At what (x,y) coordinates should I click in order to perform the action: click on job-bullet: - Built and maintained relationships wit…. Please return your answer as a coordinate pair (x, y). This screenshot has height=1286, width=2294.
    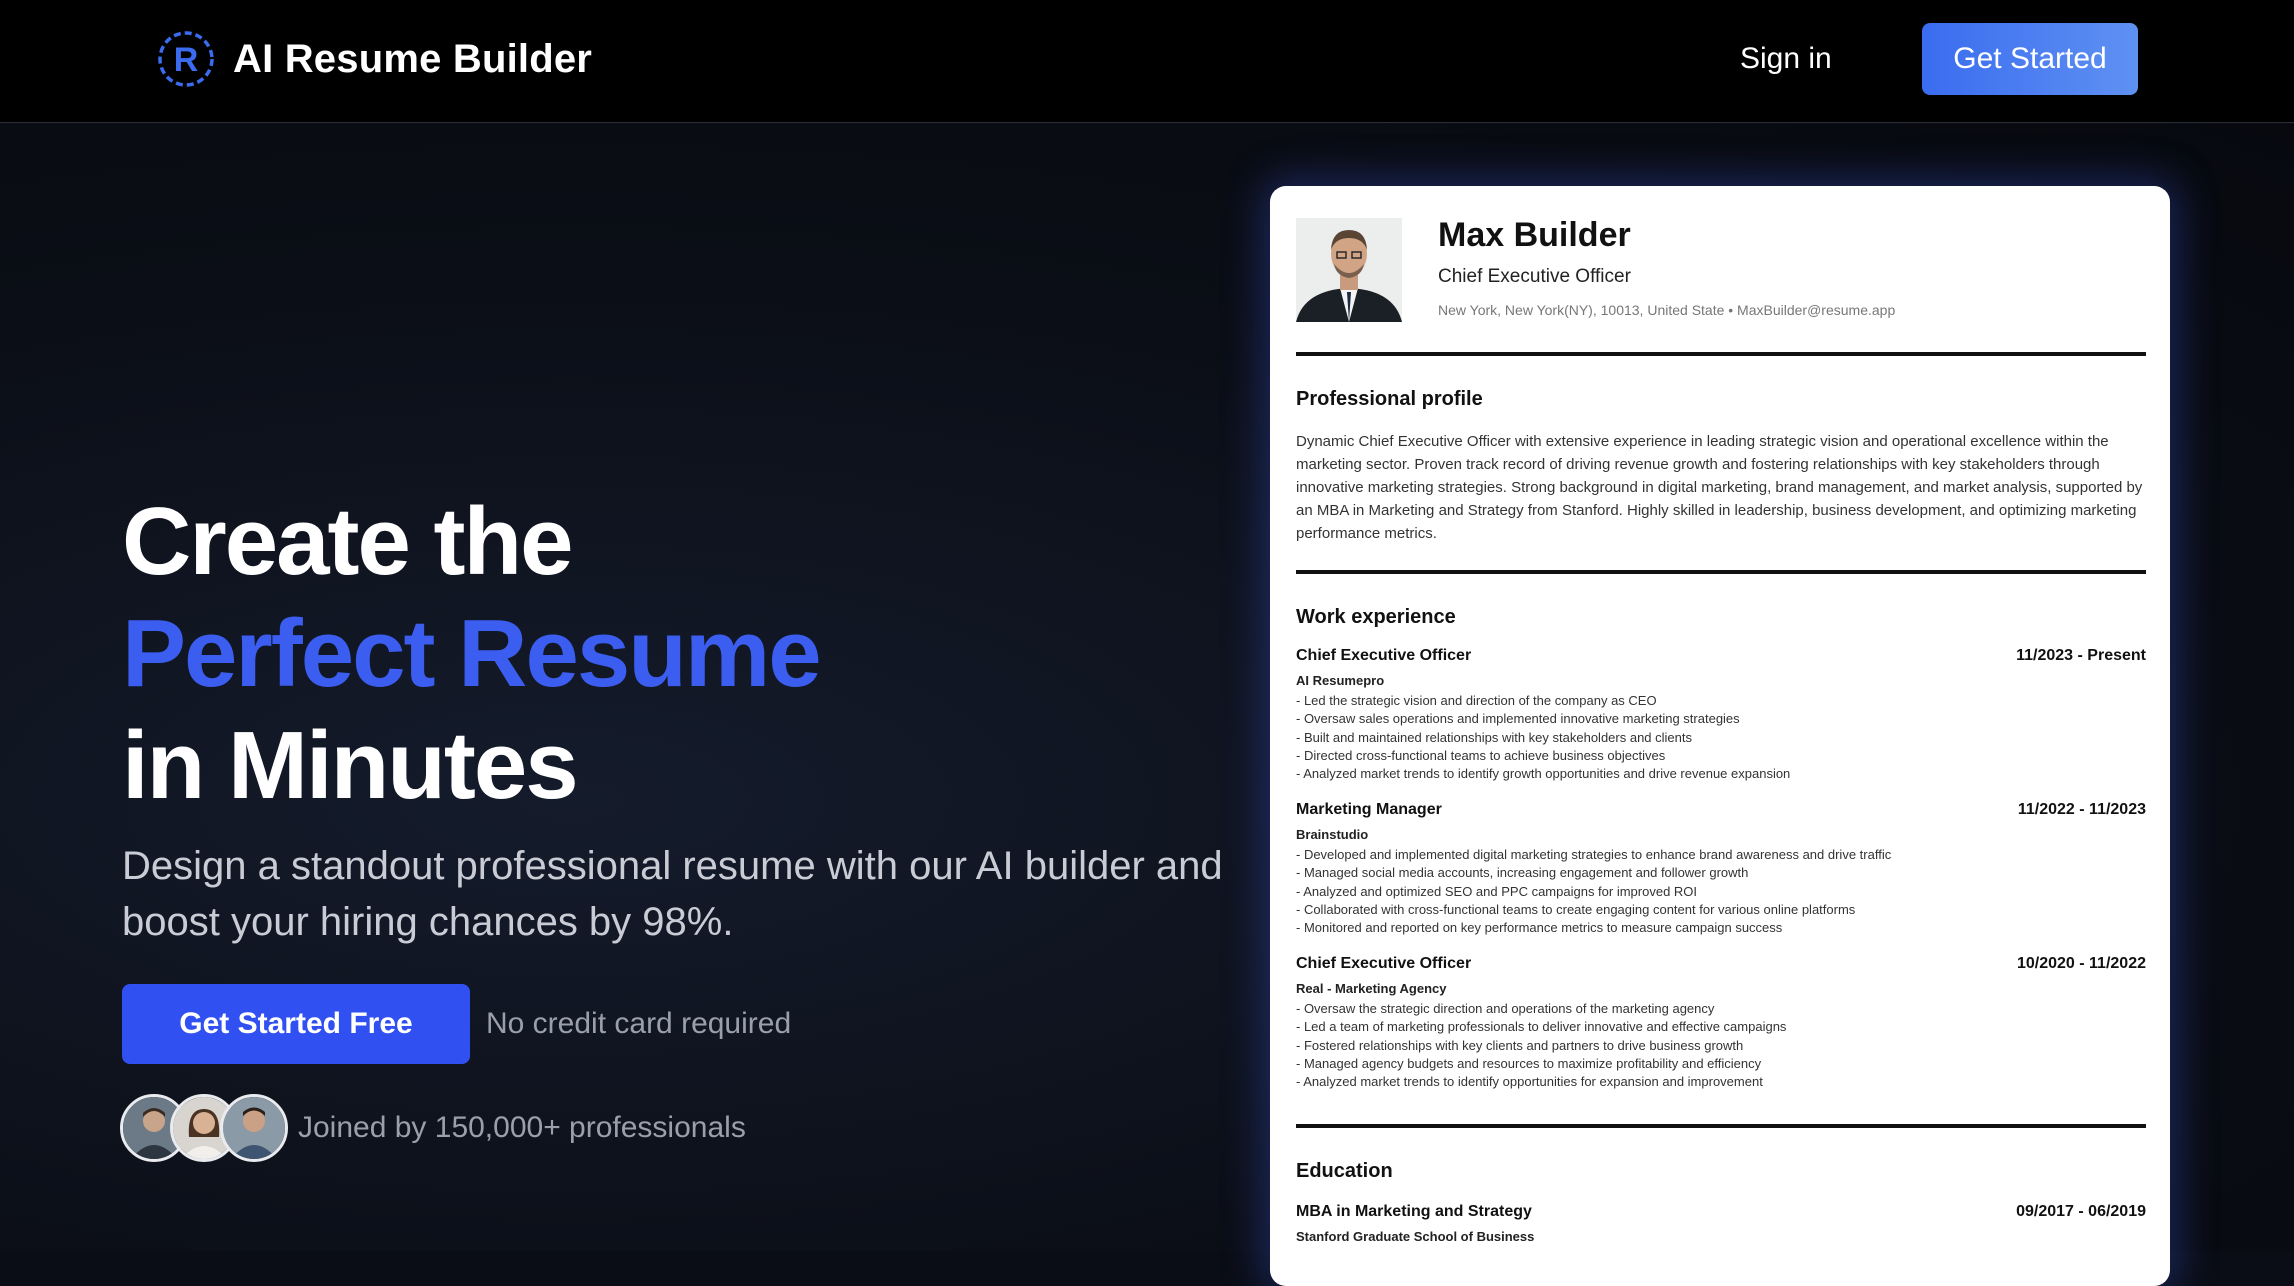
    Looking at the image, I should click on (1494, 737).